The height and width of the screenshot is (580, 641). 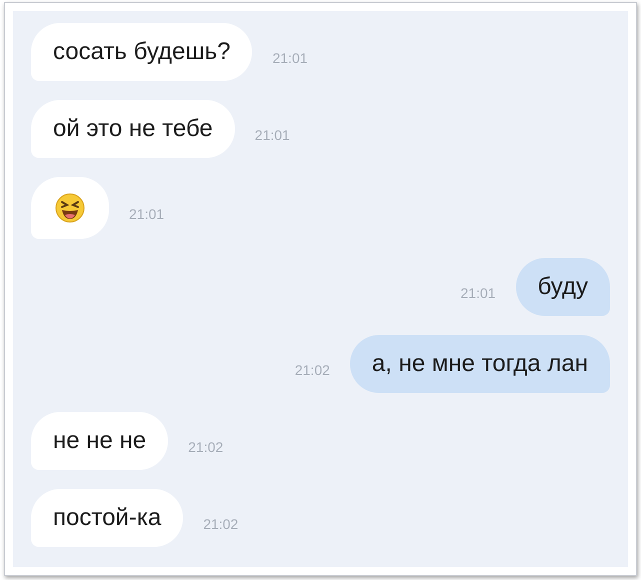 What do you see at coordinates (99, 441) in the screenshot?
I see `message-text: не не не` at bounding box center [99, 441].